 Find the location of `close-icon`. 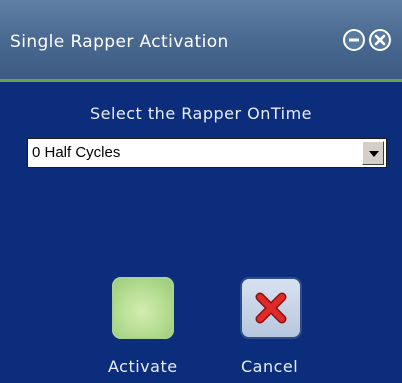

close-icon is located at coordinates (380, 40).